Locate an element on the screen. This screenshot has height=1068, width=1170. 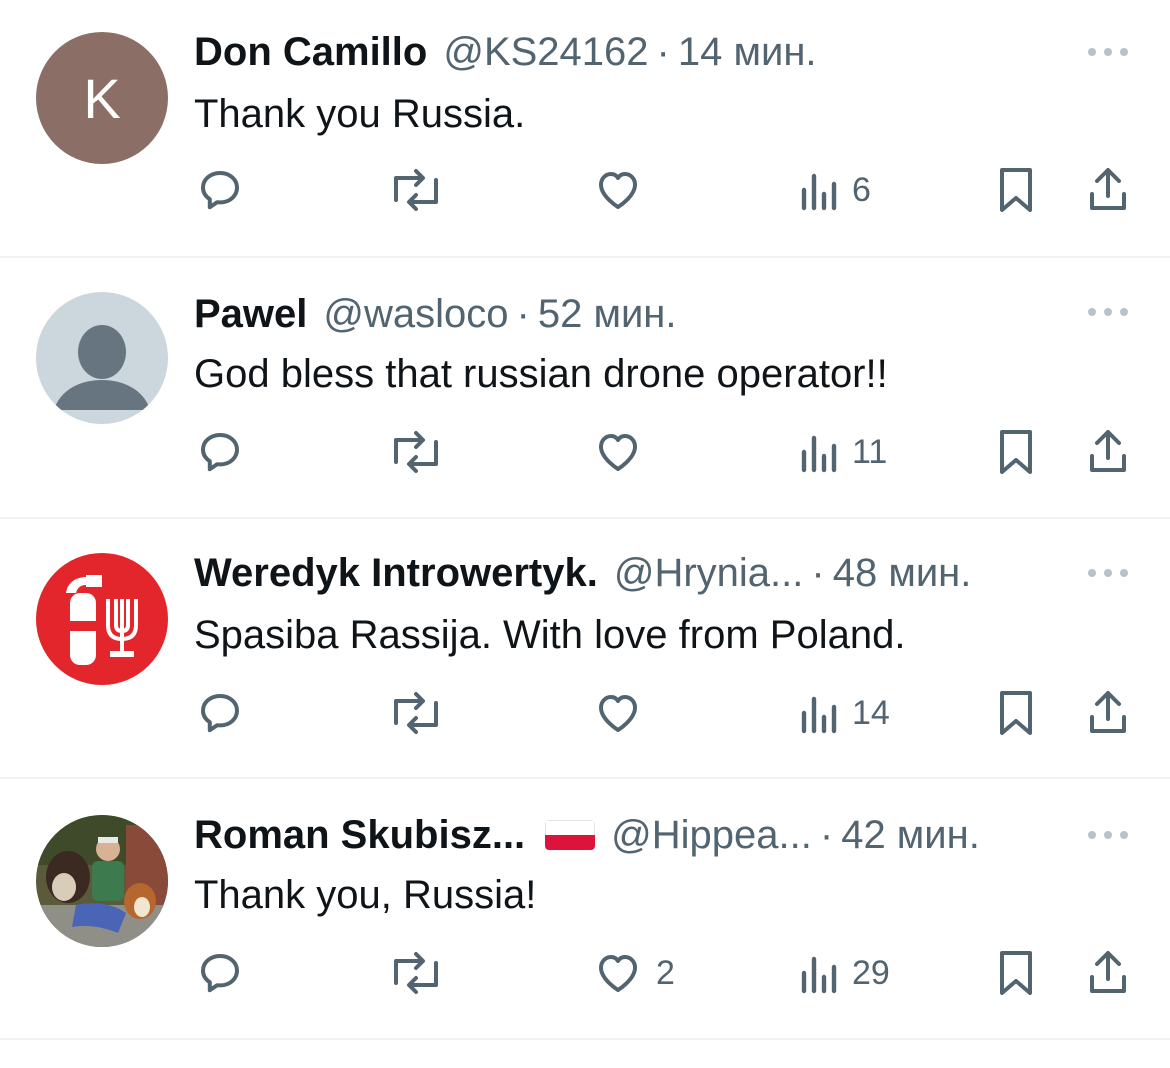
display-name: Weredyk Introwertyk. is located at coordinates (396, 573).